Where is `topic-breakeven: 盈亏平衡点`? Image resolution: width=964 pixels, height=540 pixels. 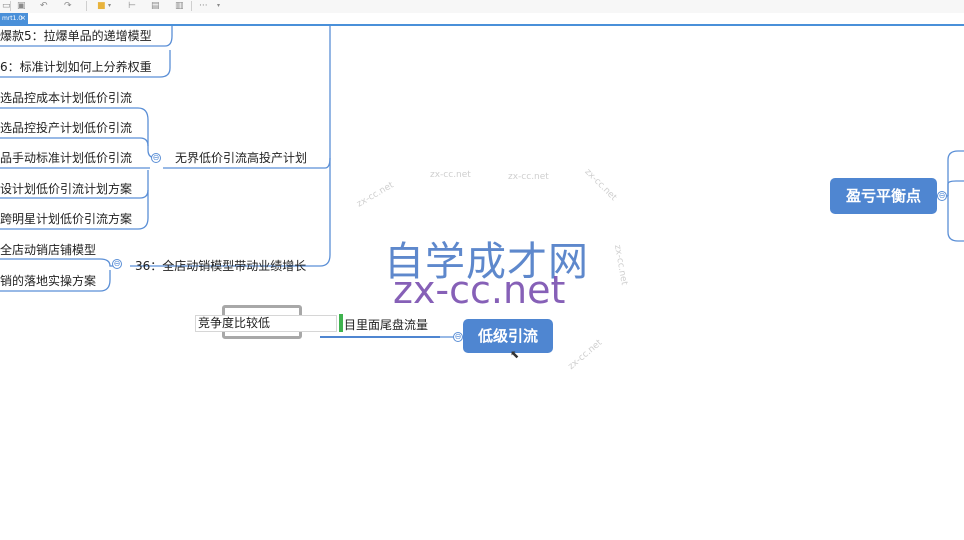
topic-breakeven: 盈亏平衡点 is located at coordinates (883, 196).